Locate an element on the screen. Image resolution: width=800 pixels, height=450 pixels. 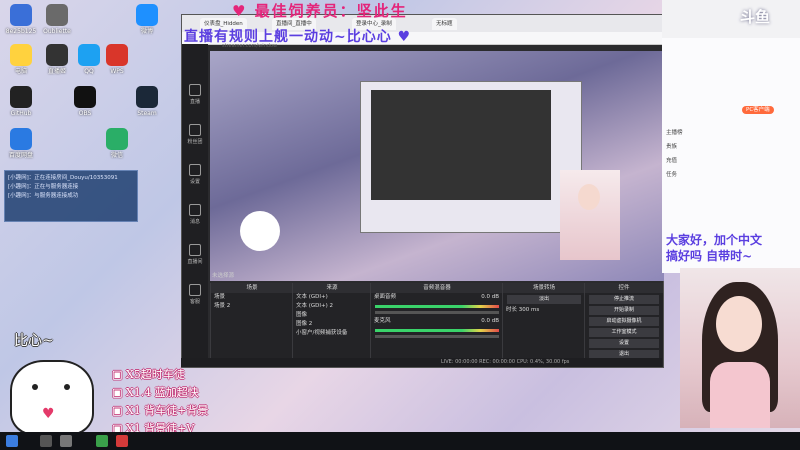
cat-sticker-icon: ♥ is located at coordinates (52, 398).